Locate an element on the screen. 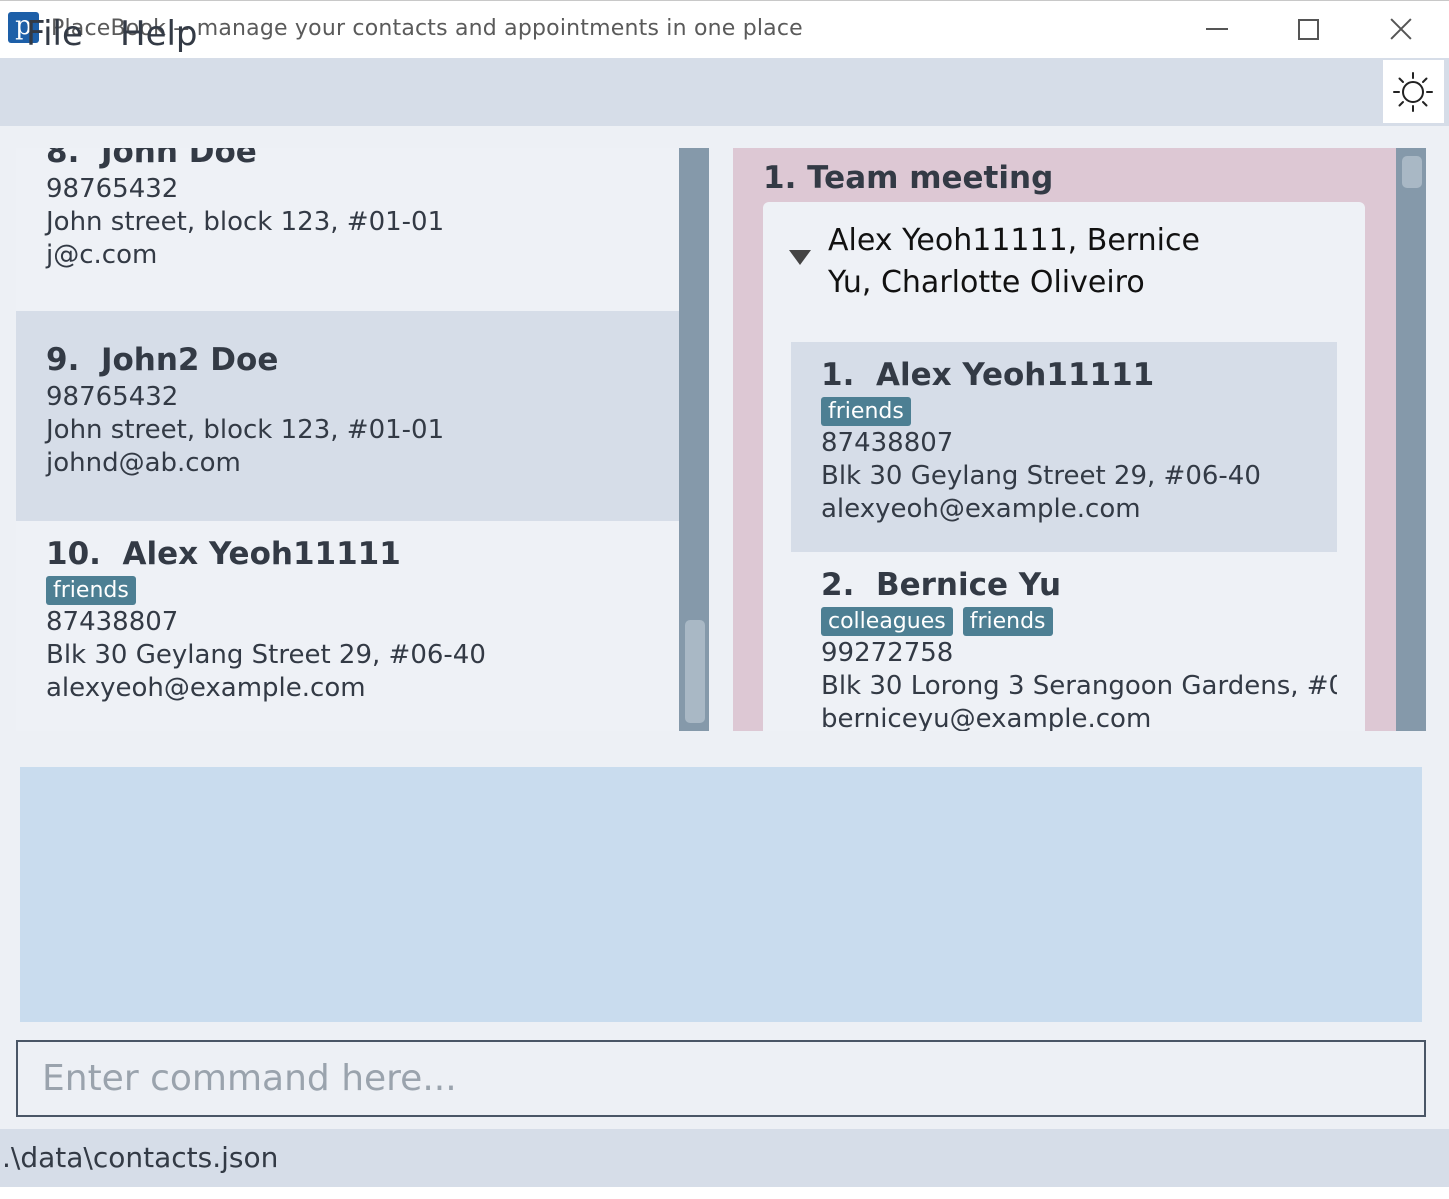 This screenshot has width=1449, height=1199. minimize-icon is located at coordinates (1217, 29).